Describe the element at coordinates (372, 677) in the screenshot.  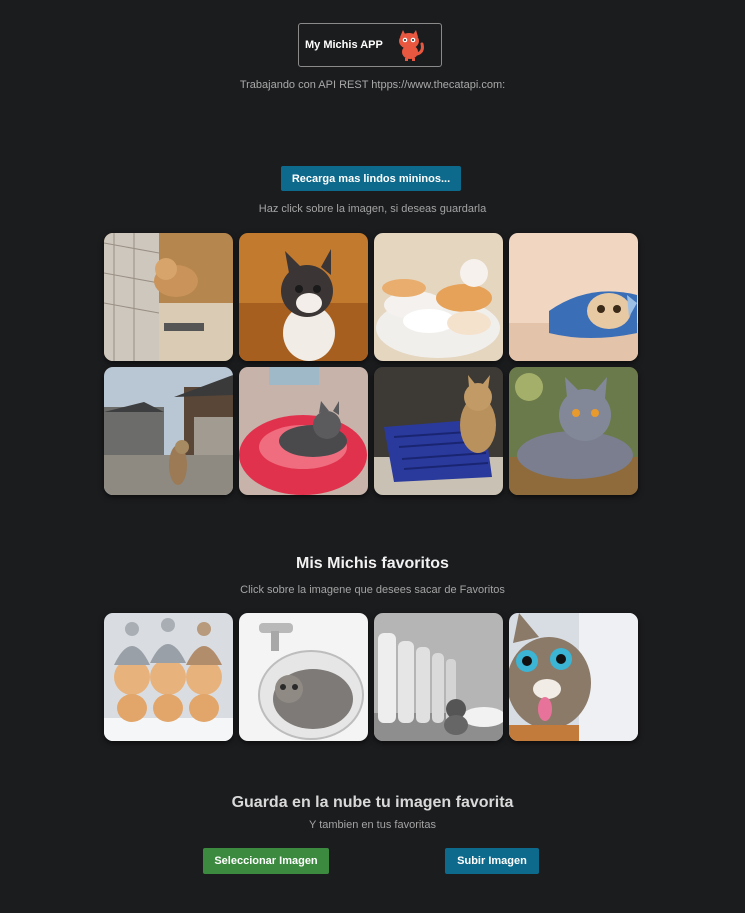
I see `favorite-cats-grid` at that location.